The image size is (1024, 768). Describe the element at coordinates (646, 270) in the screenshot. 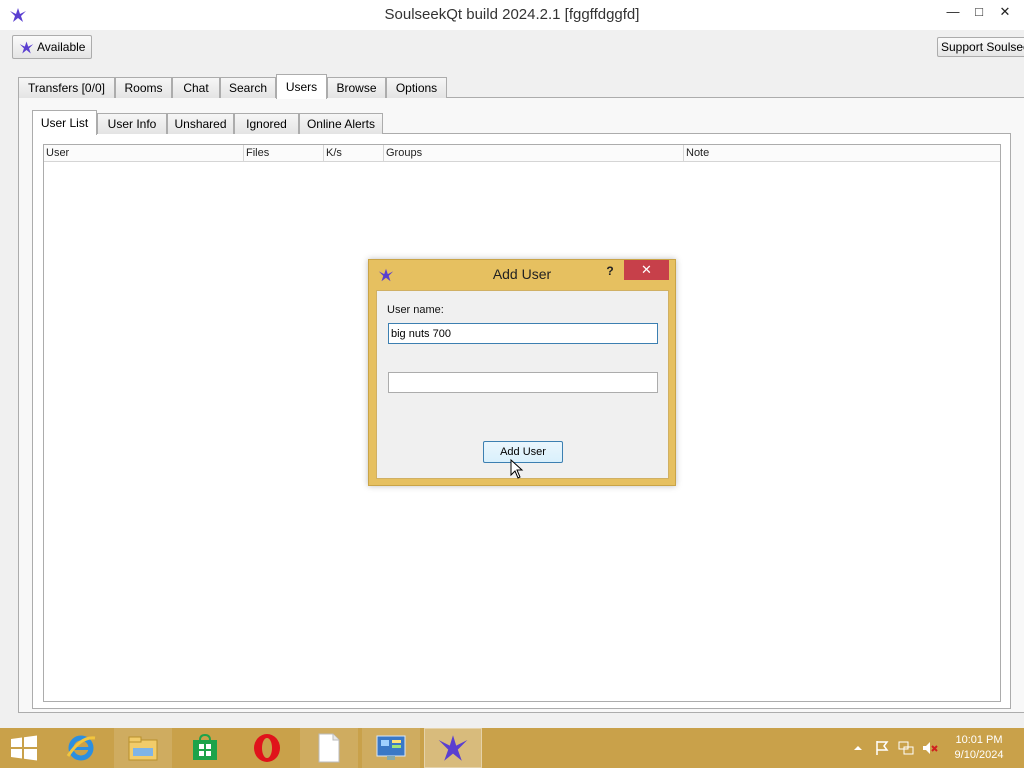

I see `dialog-close-button: ✕` at that location.